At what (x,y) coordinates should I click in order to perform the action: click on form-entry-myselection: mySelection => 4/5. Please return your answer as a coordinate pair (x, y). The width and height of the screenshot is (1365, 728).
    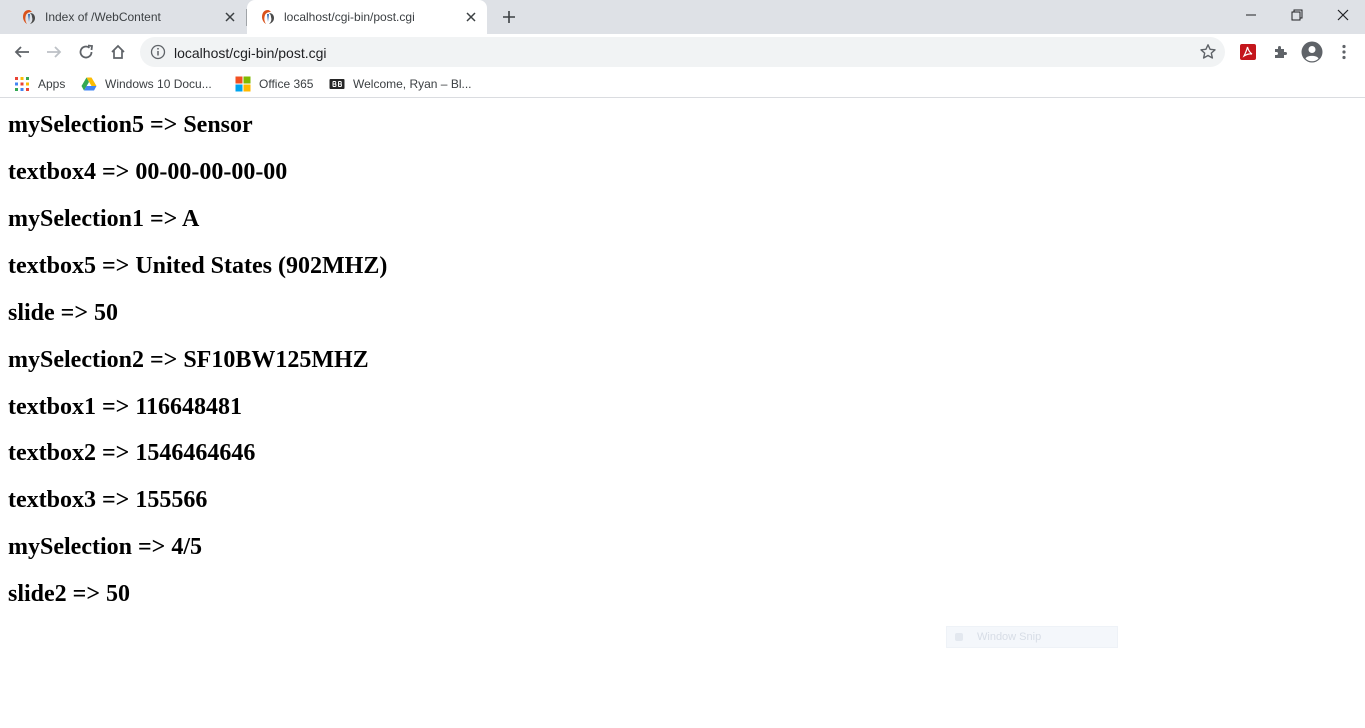
    Looking at the image, I should click on (105, 547).